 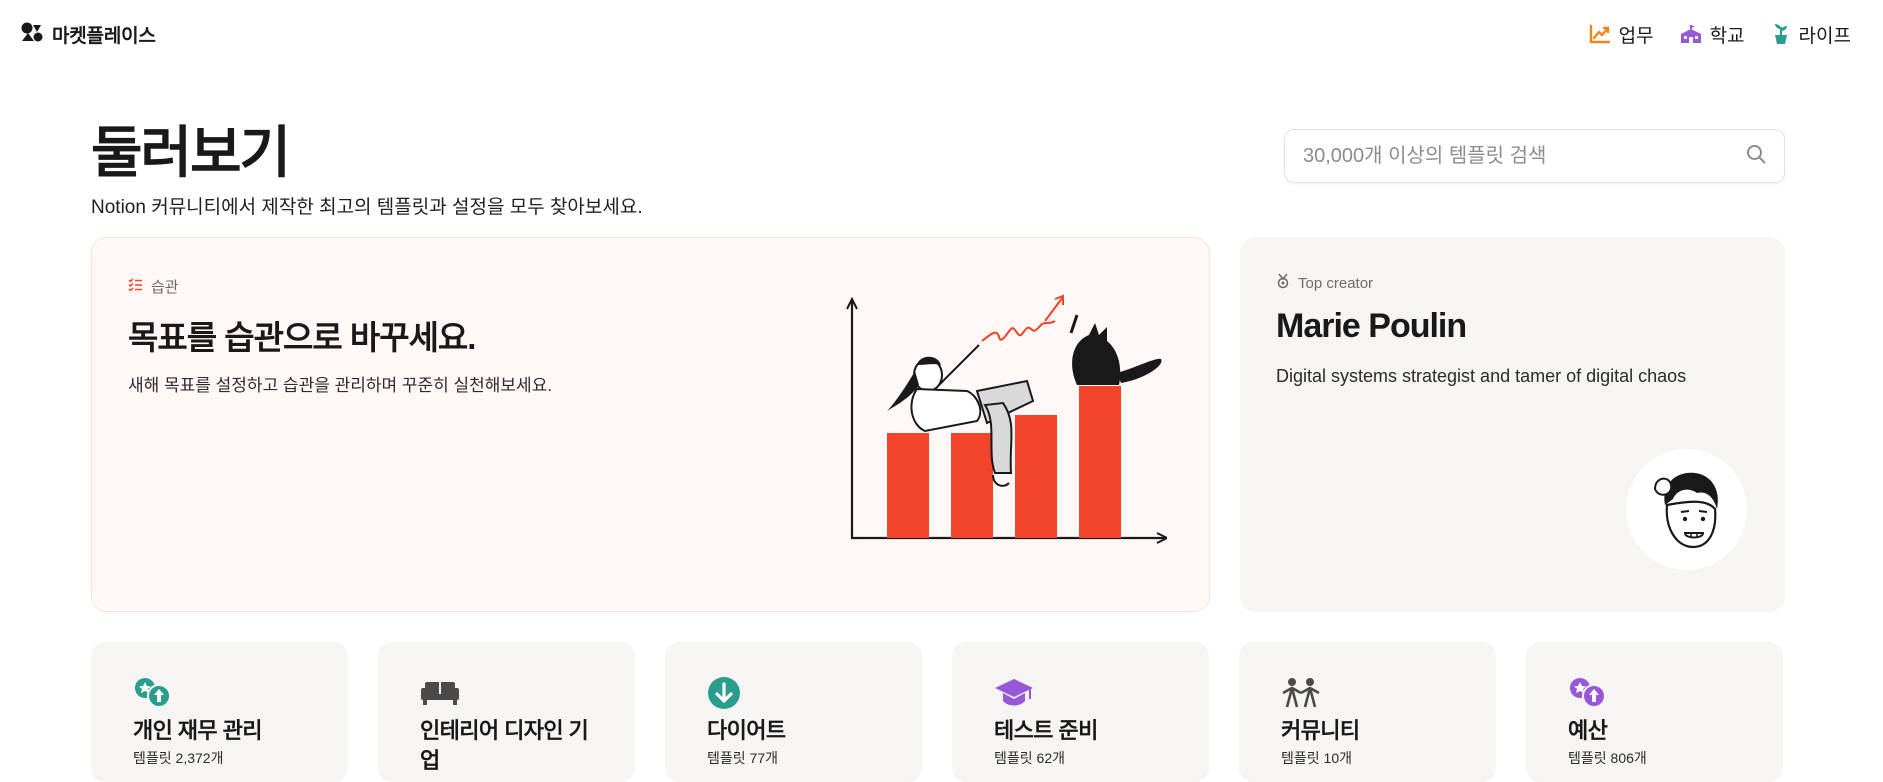 What do you see at coordinates (1336, 283) in the screenshot?
I see `creator-tag-label: Top creator` at bounding box center [1336, 283].